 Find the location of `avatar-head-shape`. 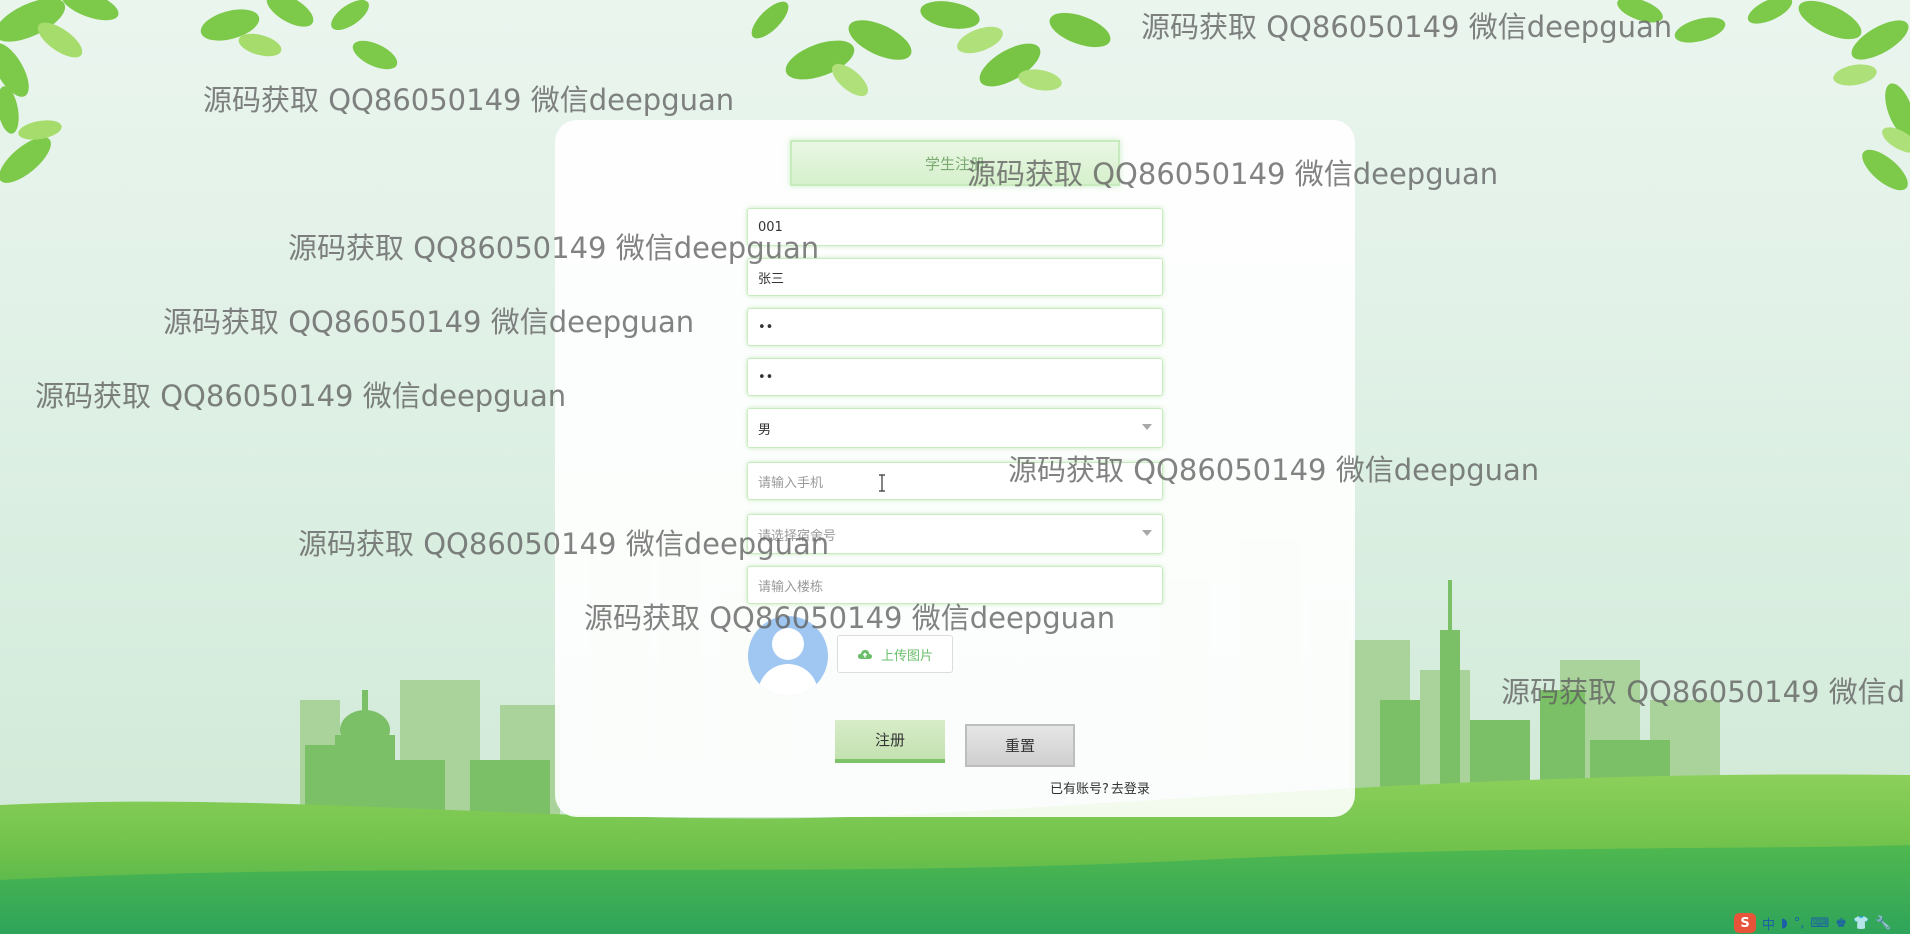

avatar-head-shape is located at coordinates (788, 644).